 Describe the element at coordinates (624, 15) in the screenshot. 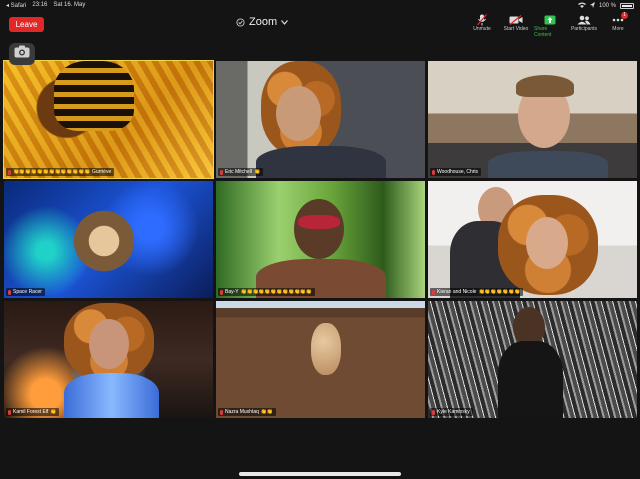

I see `notification-badge: 1` at that location.